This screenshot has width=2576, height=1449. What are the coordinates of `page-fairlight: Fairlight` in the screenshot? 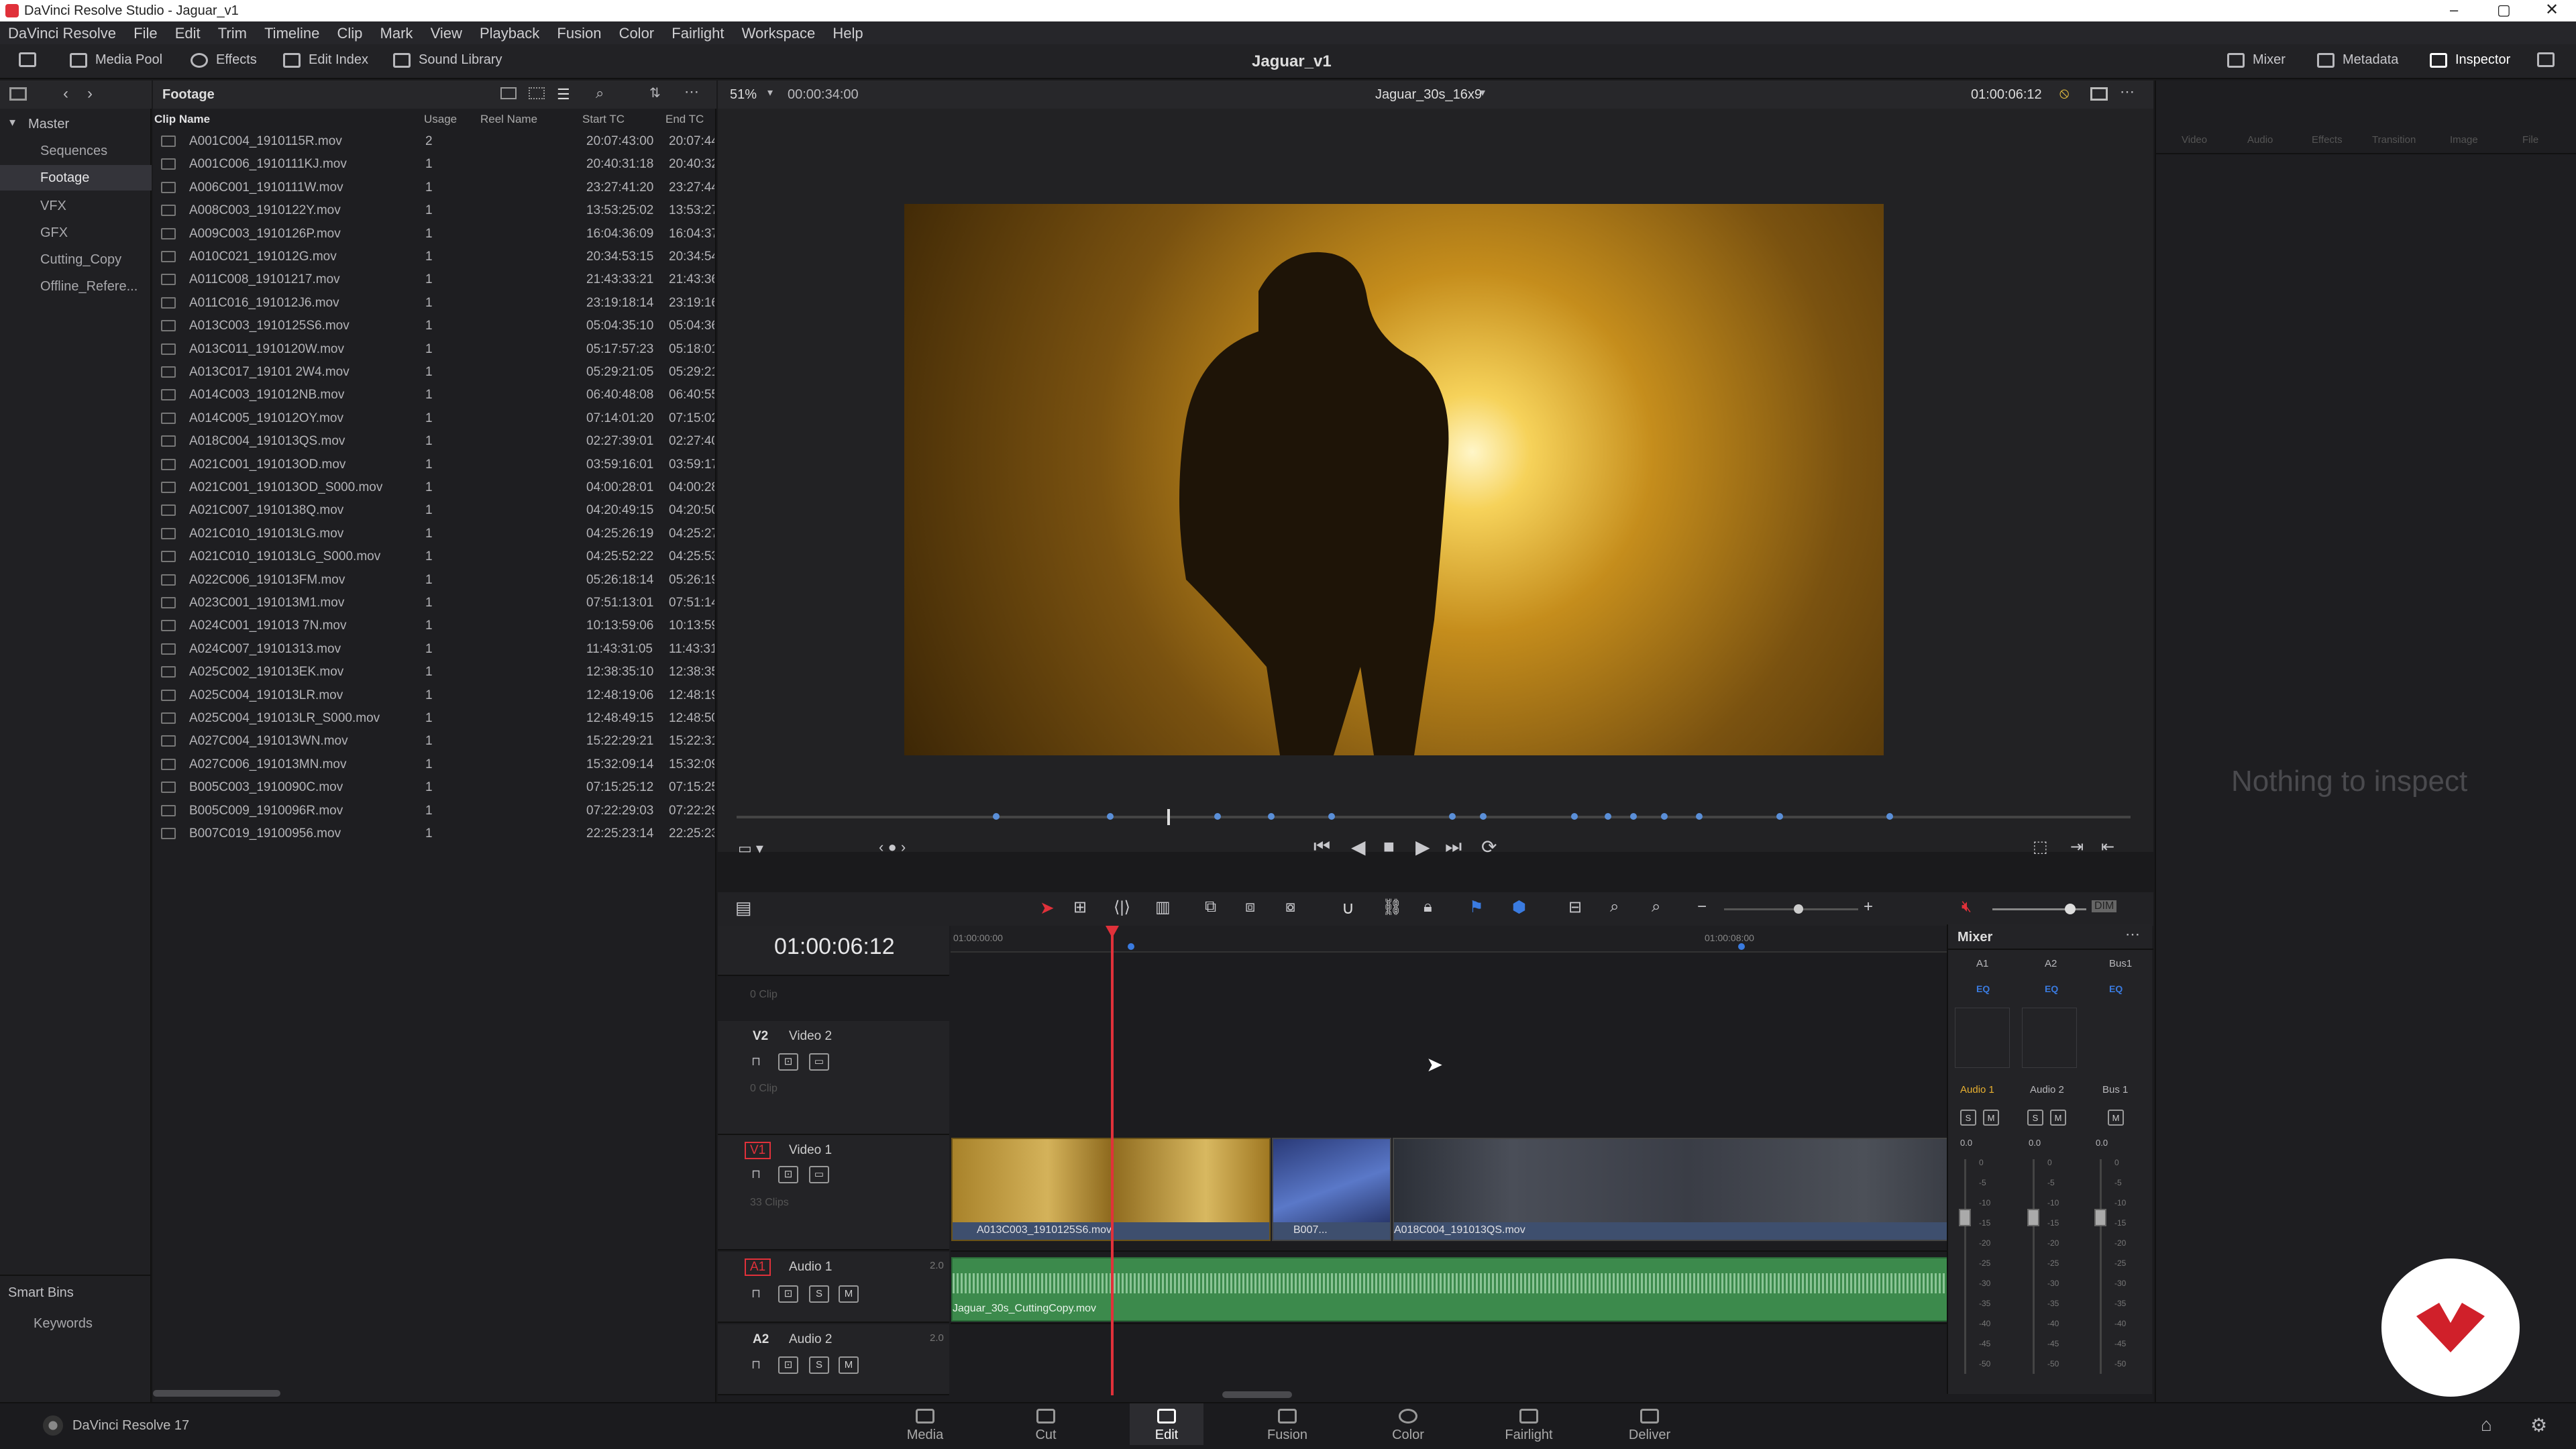 It's located at (1529, 1426).